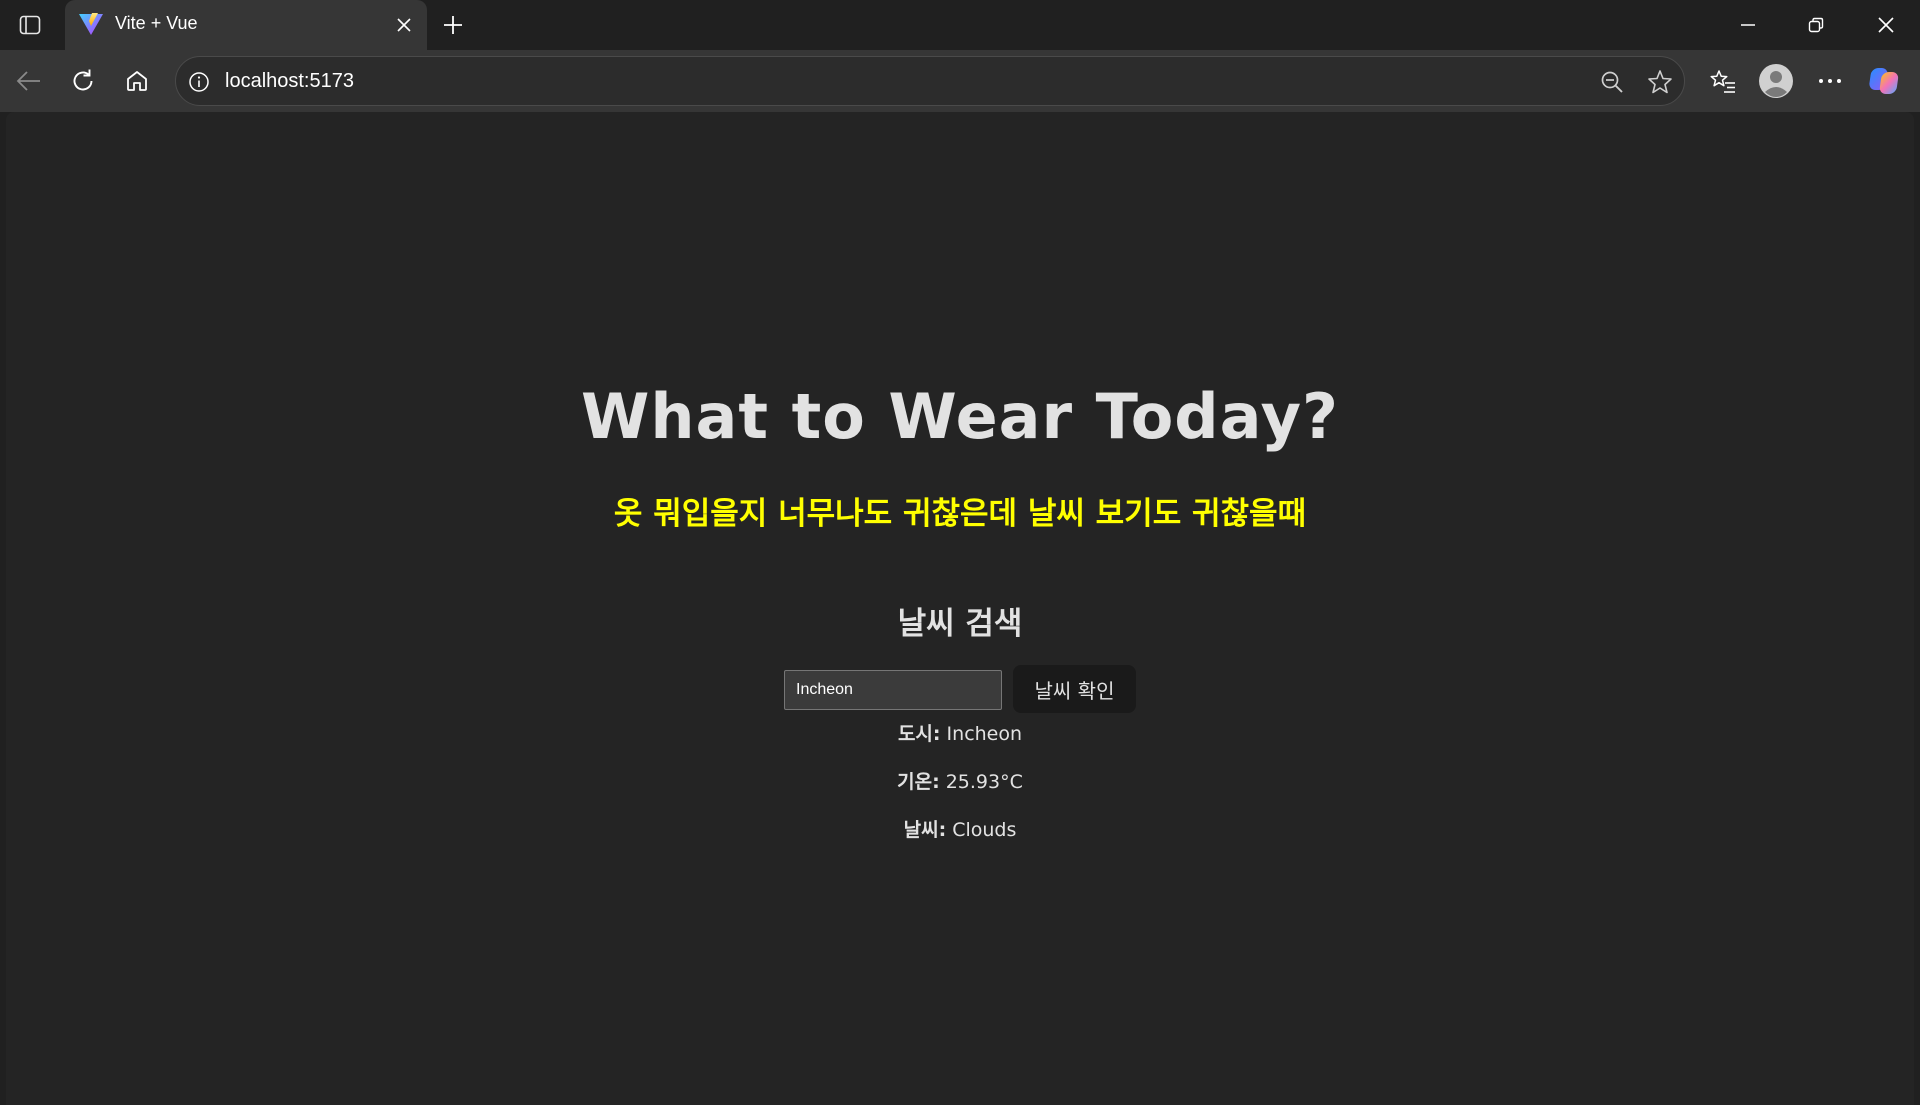 The height and width of the screenshot is (1105, 1920). Describe the element at coordinates (930, 81) in the screenshot. I see `address-bar: localhost:5173` at that location.